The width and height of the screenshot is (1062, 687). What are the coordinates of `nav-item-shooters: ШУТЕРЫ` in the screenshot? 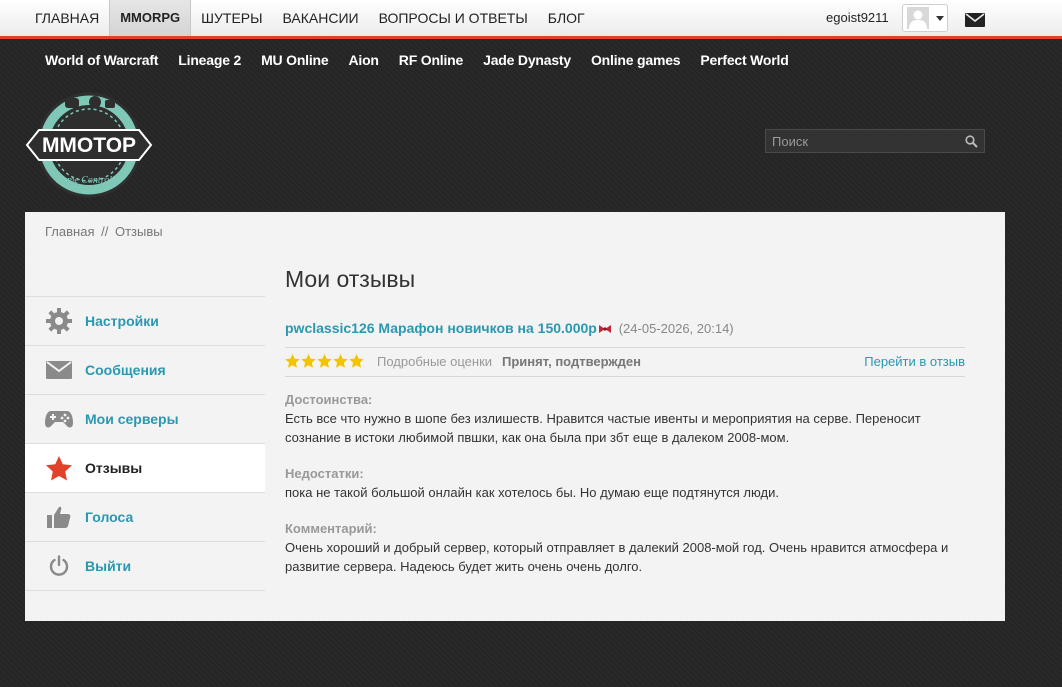 It's located at (231, 18).